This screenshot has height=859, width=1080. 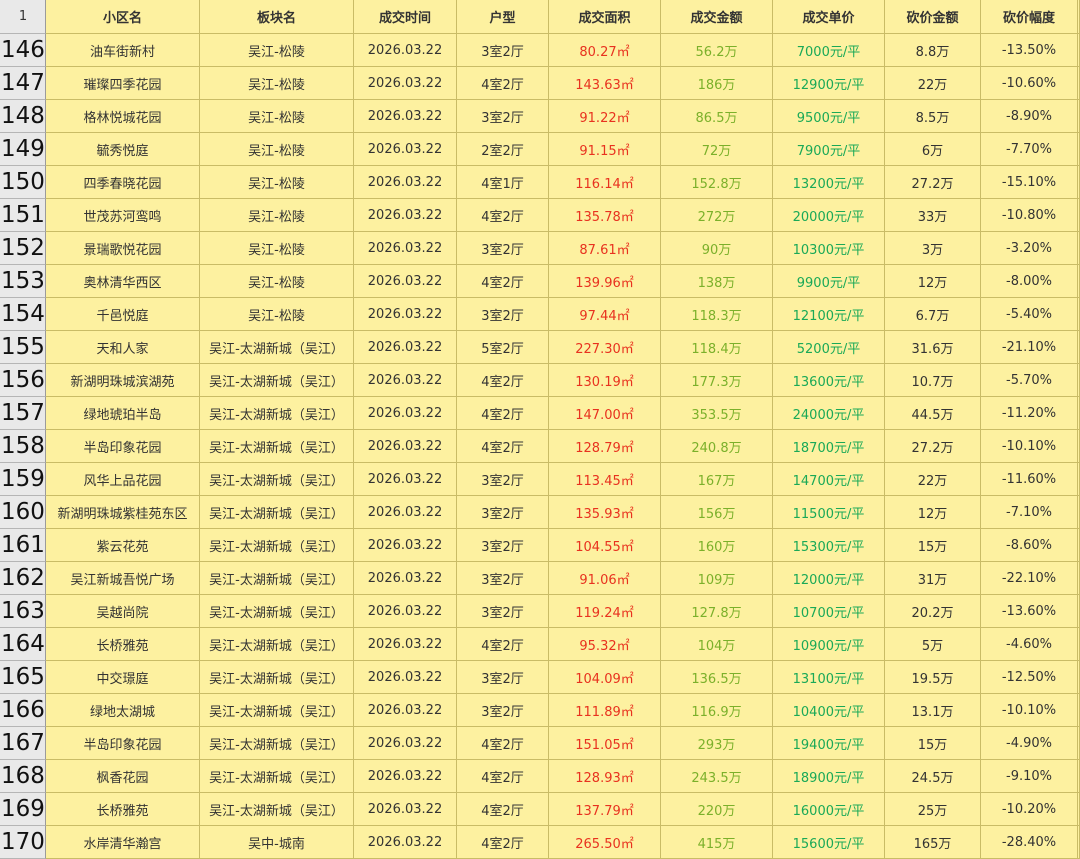 I want to click on column-header-date: 成交时间, so click(x=405, y=17).